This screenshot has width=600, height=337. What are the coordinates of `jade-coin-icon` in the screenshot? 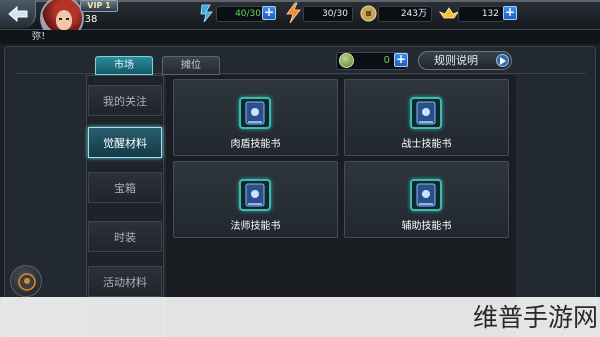 It's located at (346, 60).